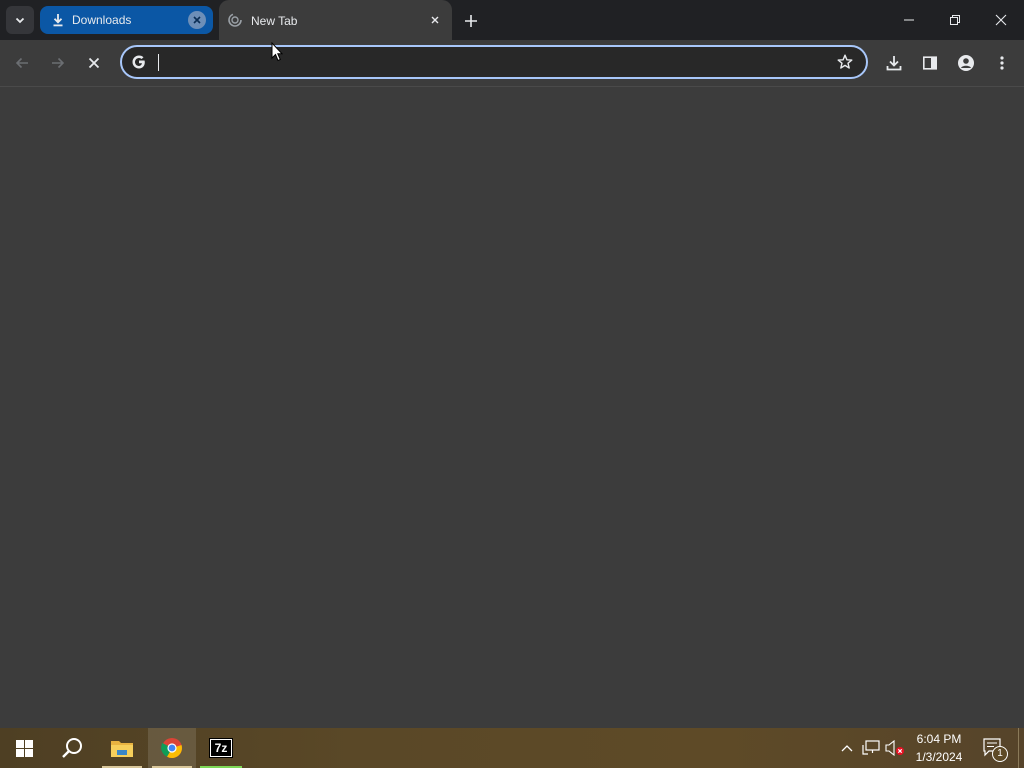 Image resolution: width=1024 pixels, height=768 pixels. Describe the element at coordinates (102, 20) in the screenshot. I see `tab-title: Downloads` at that location.